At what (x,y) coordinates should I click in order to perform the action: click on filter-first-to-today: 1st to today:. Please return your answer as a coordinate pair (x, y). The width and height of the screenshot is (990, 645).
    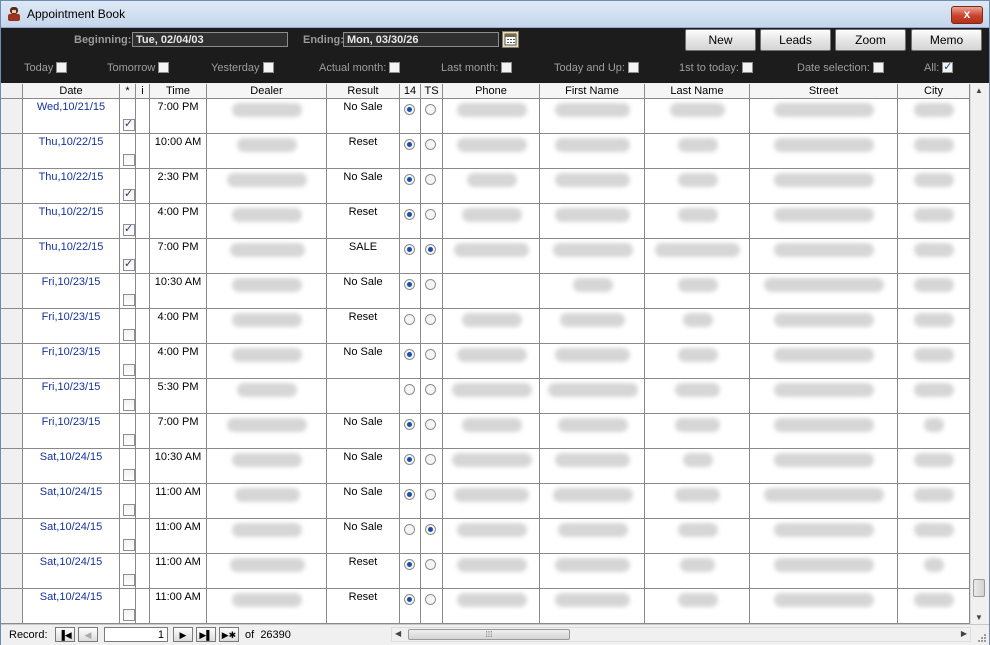
    Looking at the image, I should click on (716, 69).